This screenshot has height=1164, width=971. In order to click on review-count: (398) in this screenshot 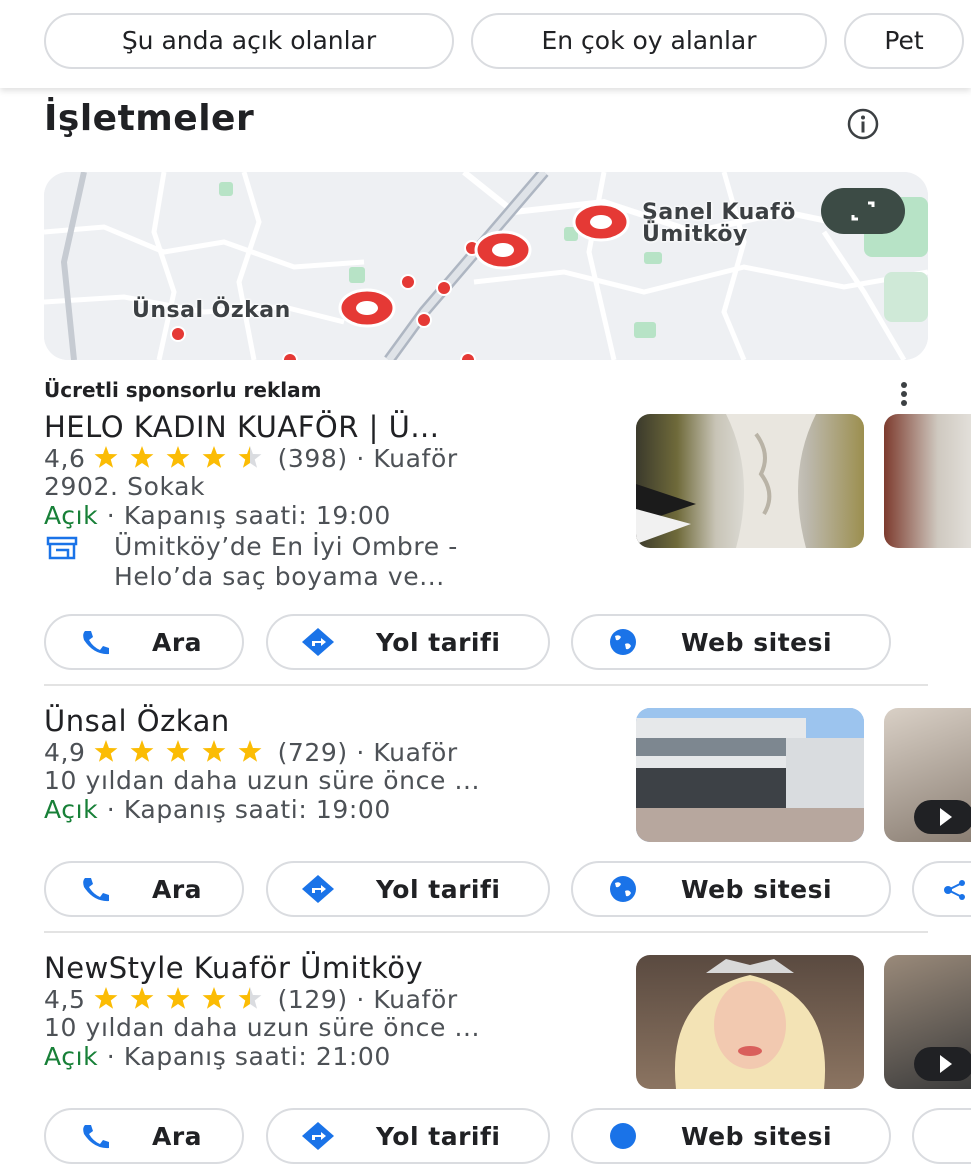, I will do `click(312, 458)`.